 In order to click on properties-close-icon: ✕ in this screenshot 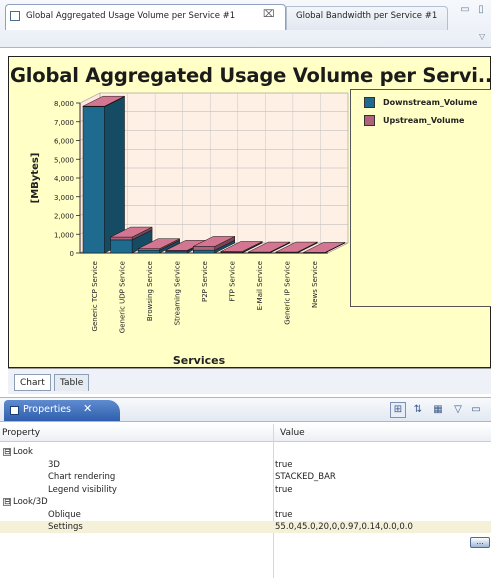, I will do `click(87, 408)`.